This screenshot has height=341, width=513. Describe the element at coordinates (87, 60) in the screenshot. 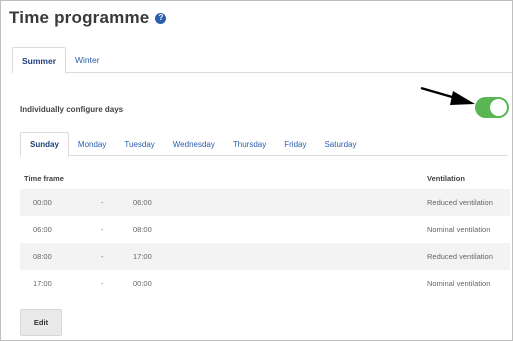

I see `tab-winter: Winter` at that location.